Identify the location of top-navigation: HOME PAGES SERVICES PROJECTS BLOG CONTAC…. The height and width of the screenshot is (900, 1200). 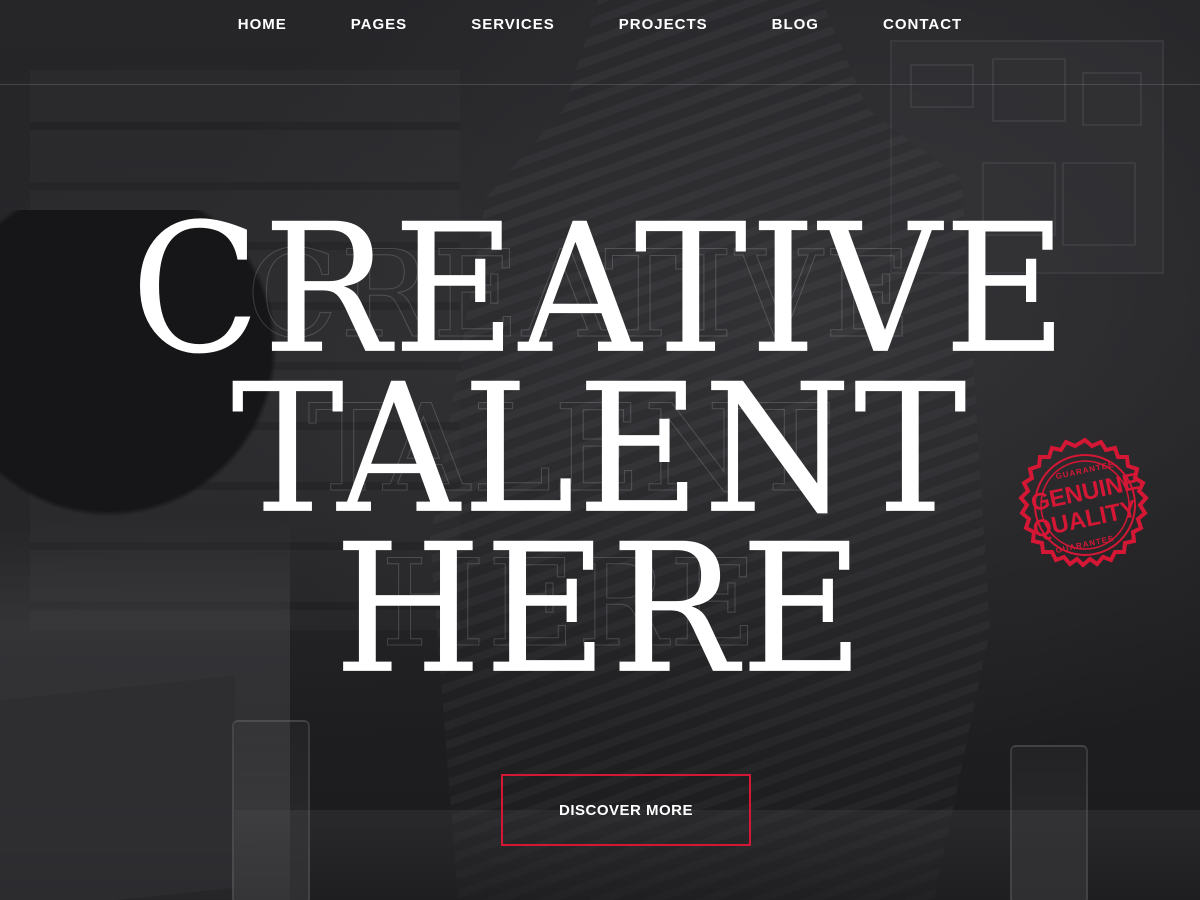
(600, 42).